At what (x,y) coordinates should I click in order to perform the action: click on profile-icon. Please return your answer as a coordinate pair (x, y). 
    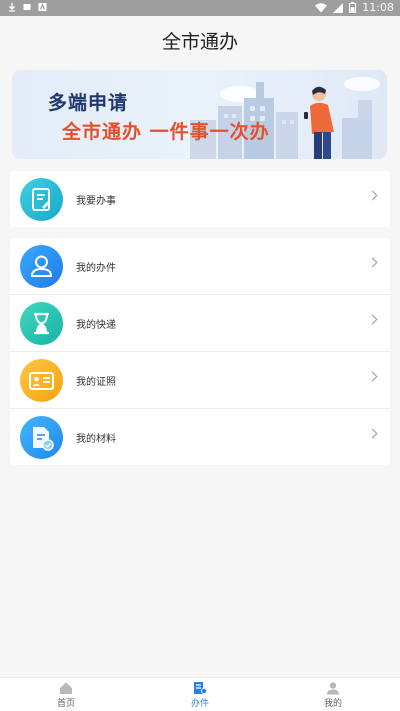
    Looking at the image, I should click on (333, 688).